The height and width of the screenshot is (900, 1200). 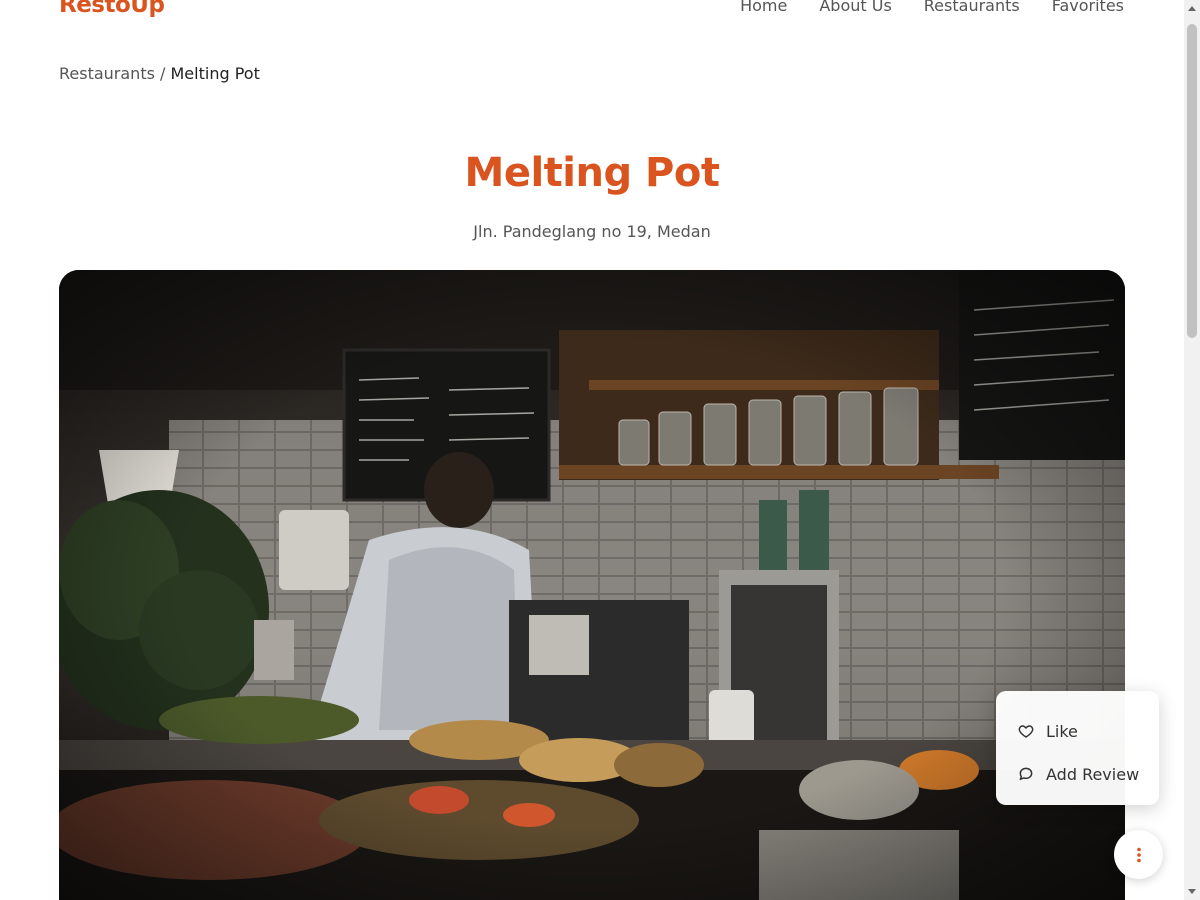 What do you see at coordinates (1192, 181) in the screenshot?
I see `scroll-thumb` at bounding box center [1192, 181].